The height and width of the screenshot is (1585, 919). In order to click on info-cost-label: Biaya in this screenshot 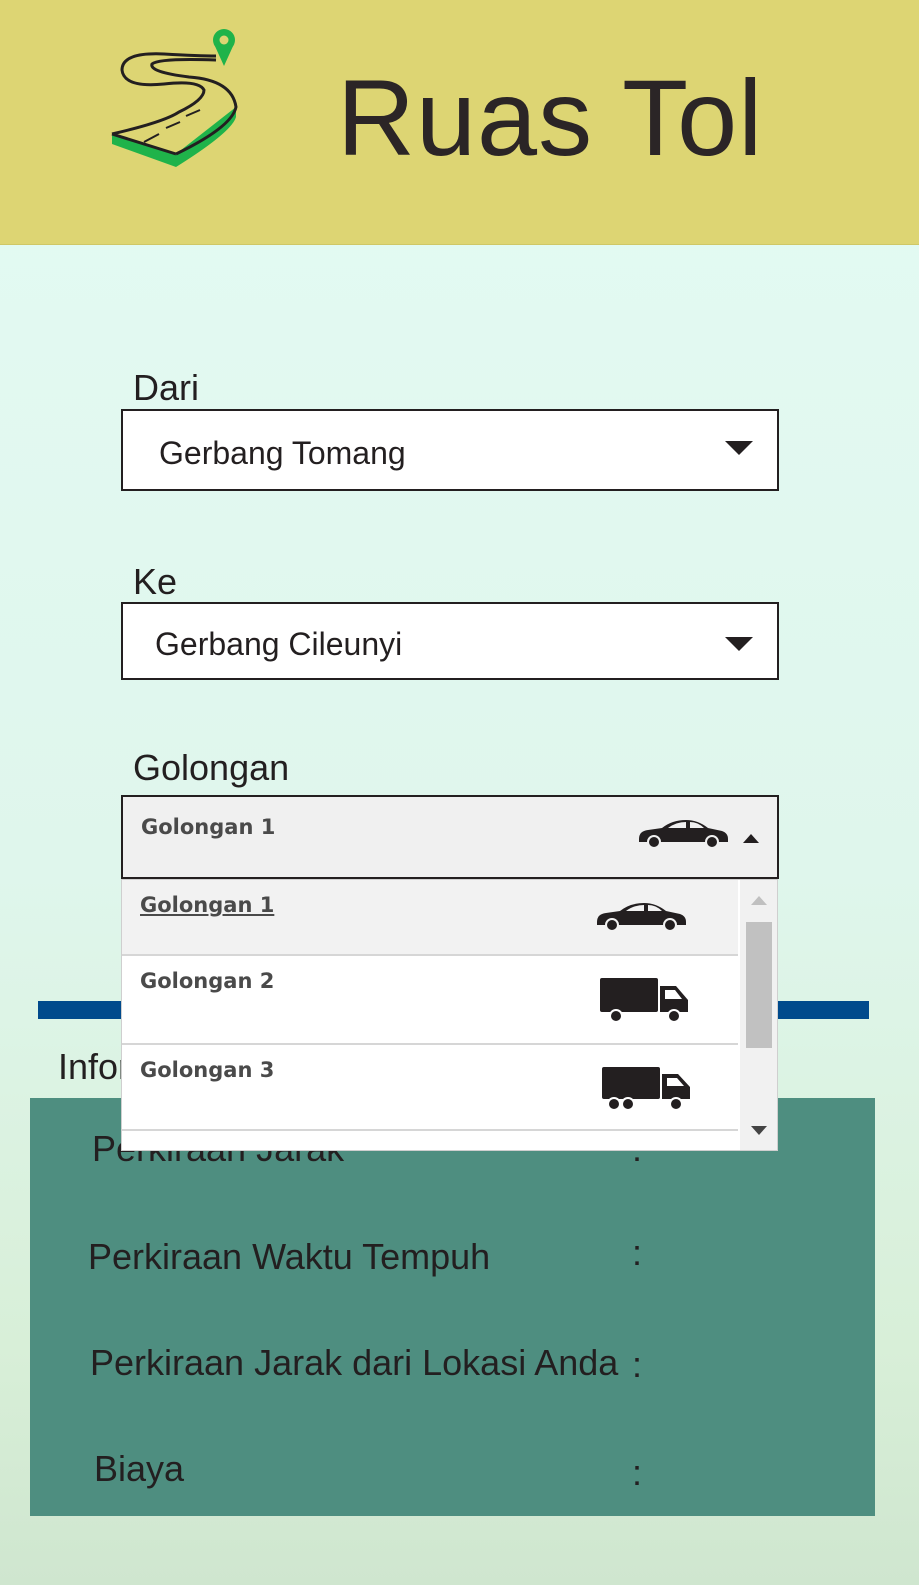, I will do `click(139, 1468)`.